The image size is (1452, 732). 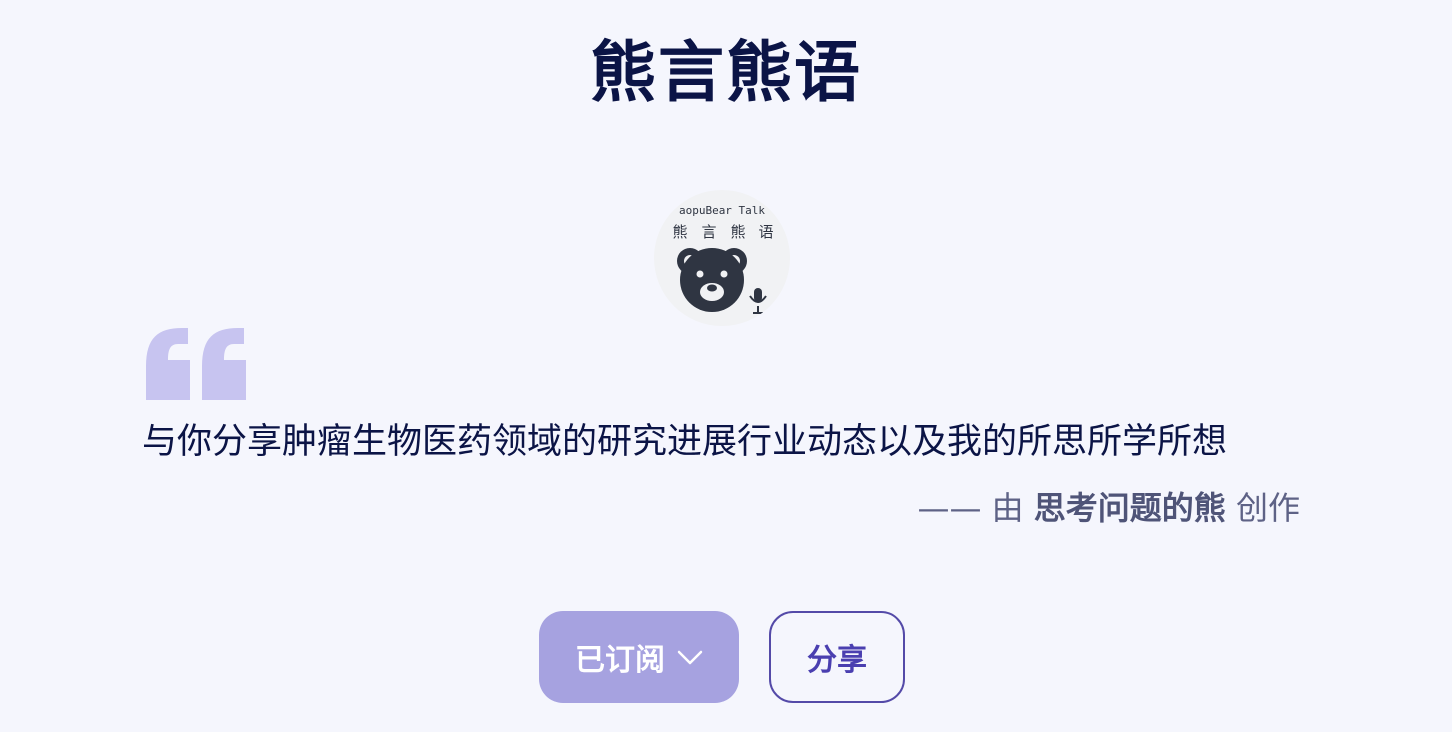 What do you see at coordinates (712, 280) in the screenshot?
I see `bear-icon` at bounding box center [712, 280].